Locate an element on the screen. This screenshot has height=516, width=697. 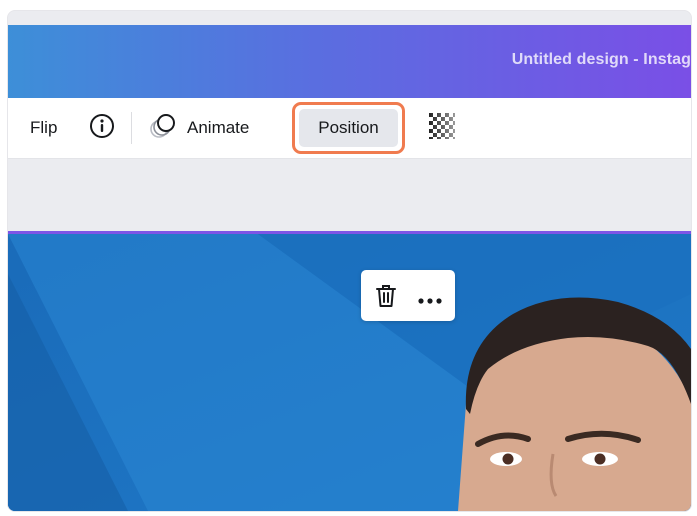
person-head is located at coordinates (574, 404).